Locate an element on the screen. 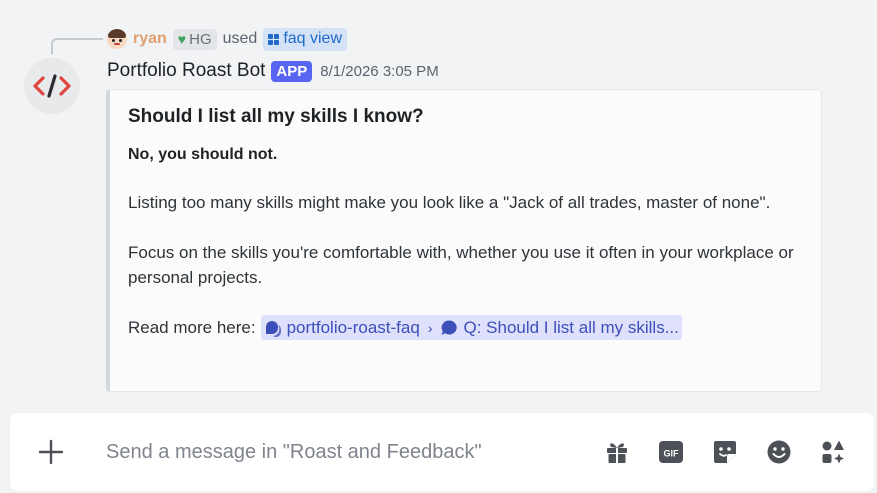  bot-avatar is located at coordinates (52, 86).